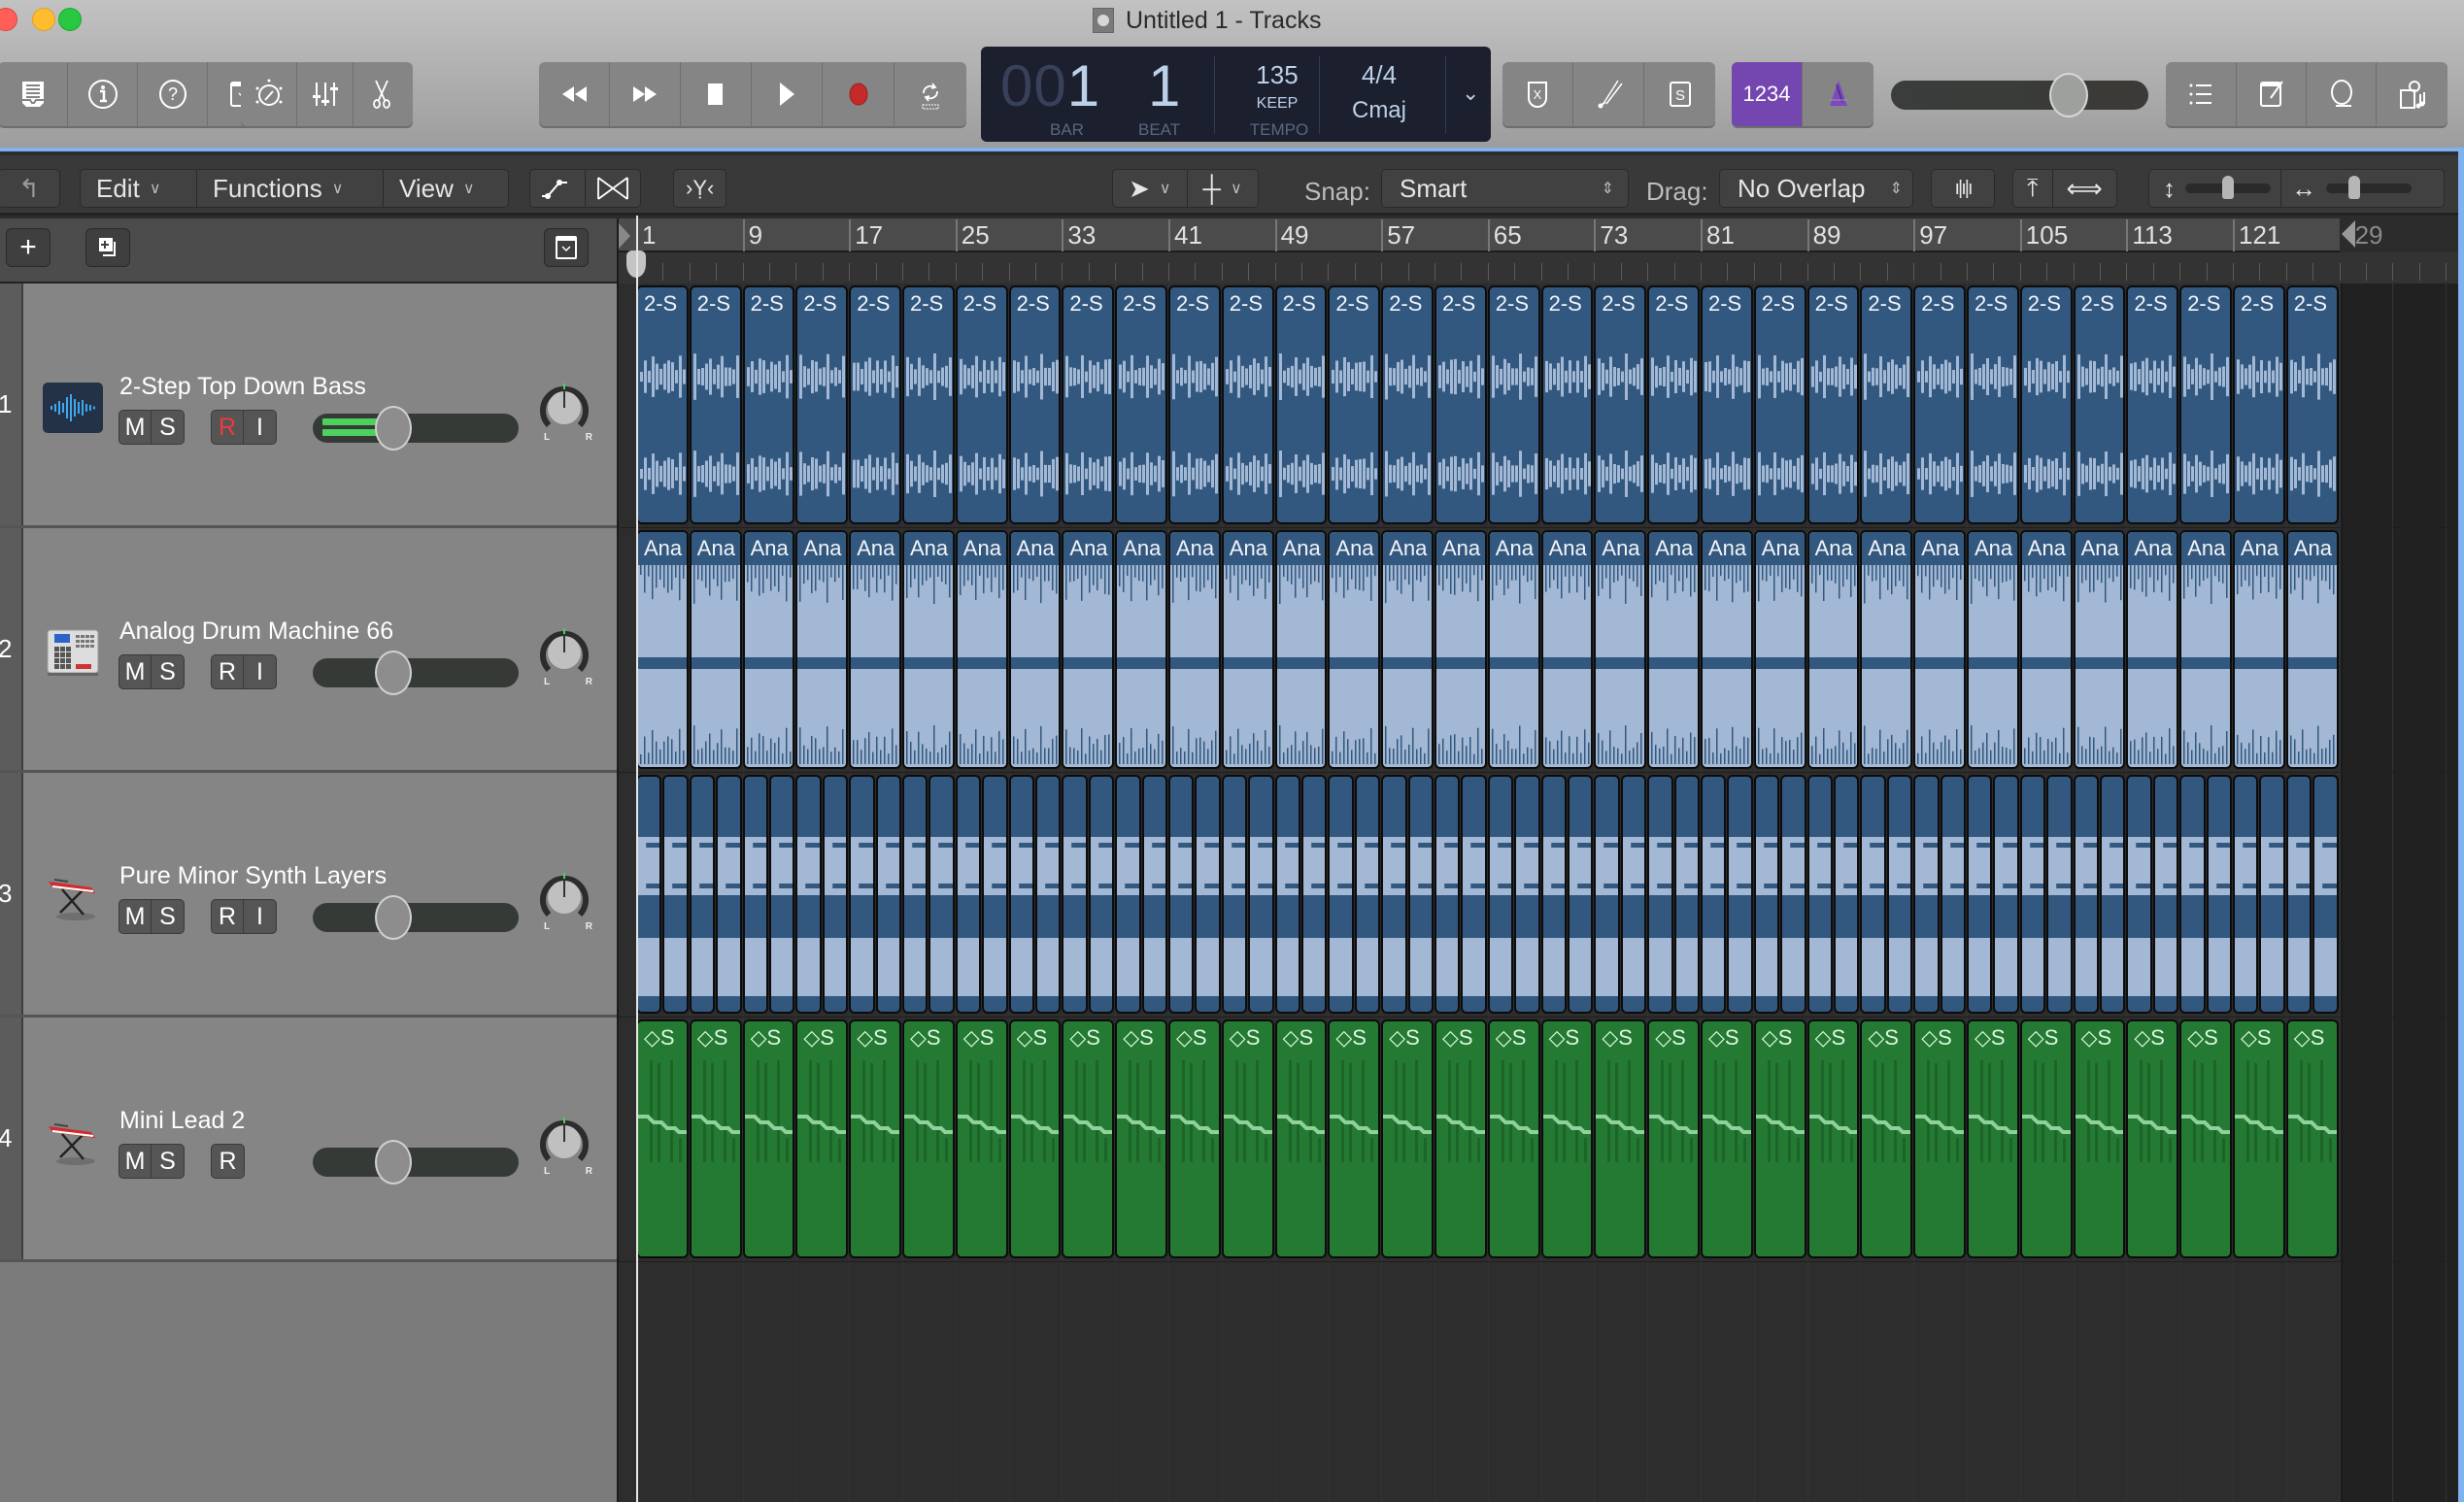  I want to click on lcd-mode-chevron-icon: ⌄, so click(1470, 94).